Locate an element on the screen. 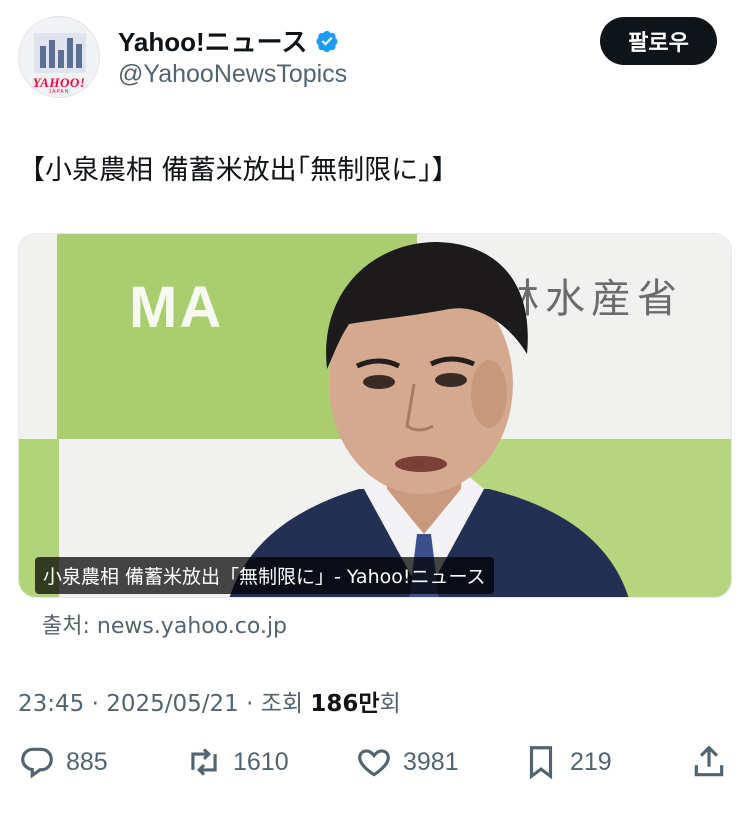 This screenshot has height=817, width=750. views-prefix: 조회 is located at coordinates (282, 704).